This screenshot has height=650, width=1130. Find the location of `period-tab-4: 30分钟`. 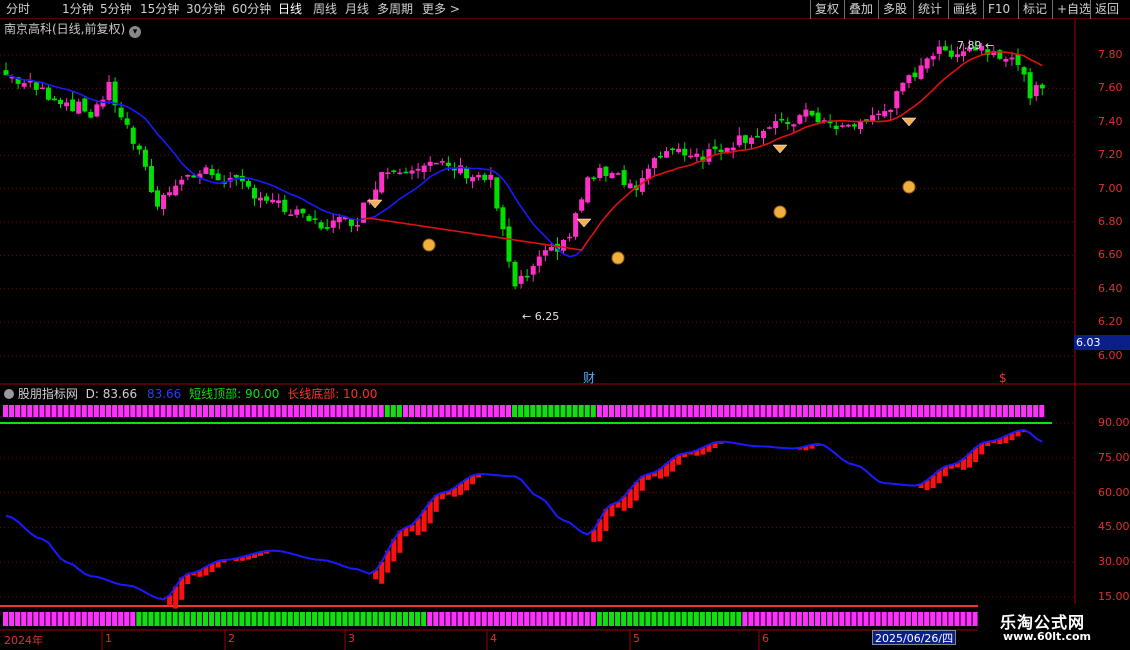

period-tab-4: 30分钟 is located at coordinates (205, 9).